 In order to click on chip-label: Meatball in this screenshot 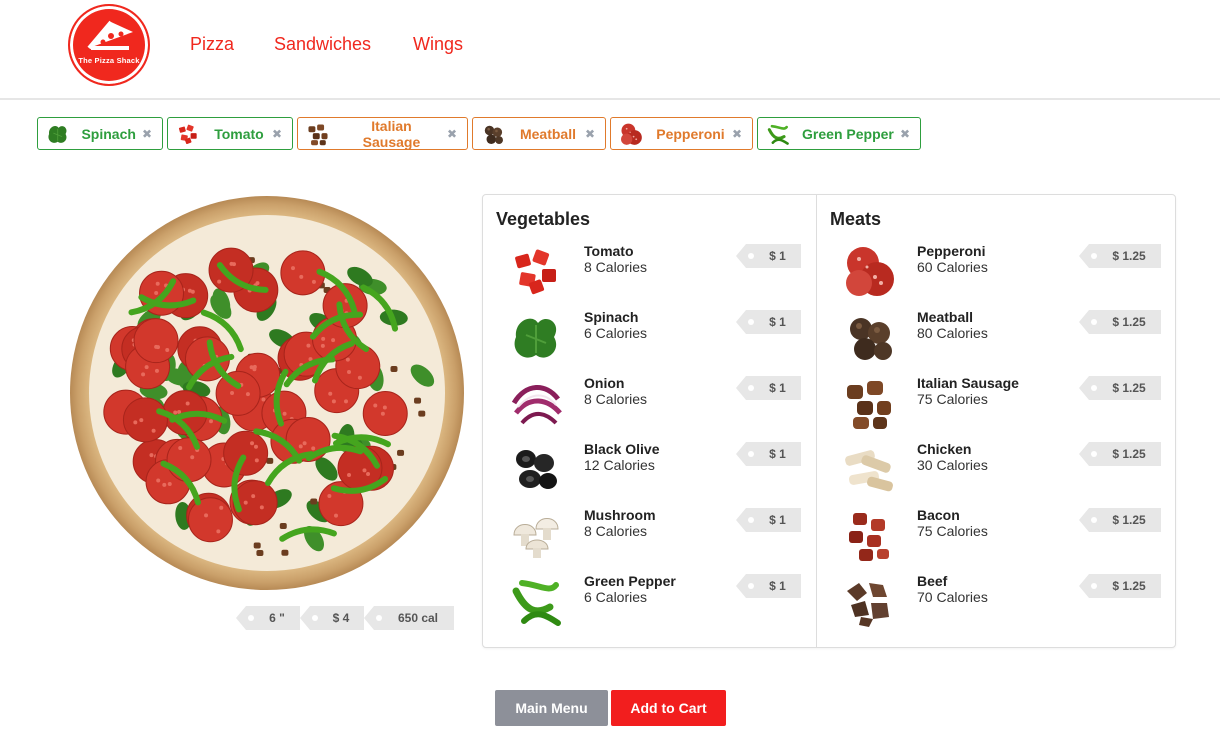, I will do `click(547, 133)`.